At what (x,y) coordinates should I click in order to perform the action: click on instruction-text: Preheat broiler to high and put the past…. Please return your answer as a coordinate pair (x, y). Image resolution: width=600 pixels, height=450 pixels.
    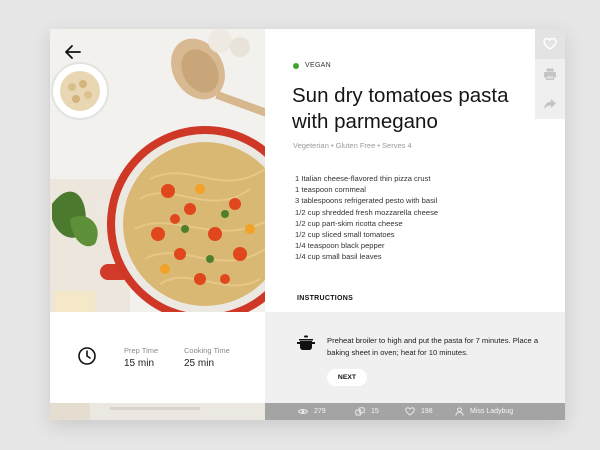
    Looking at the image, I should click on (433, 346).